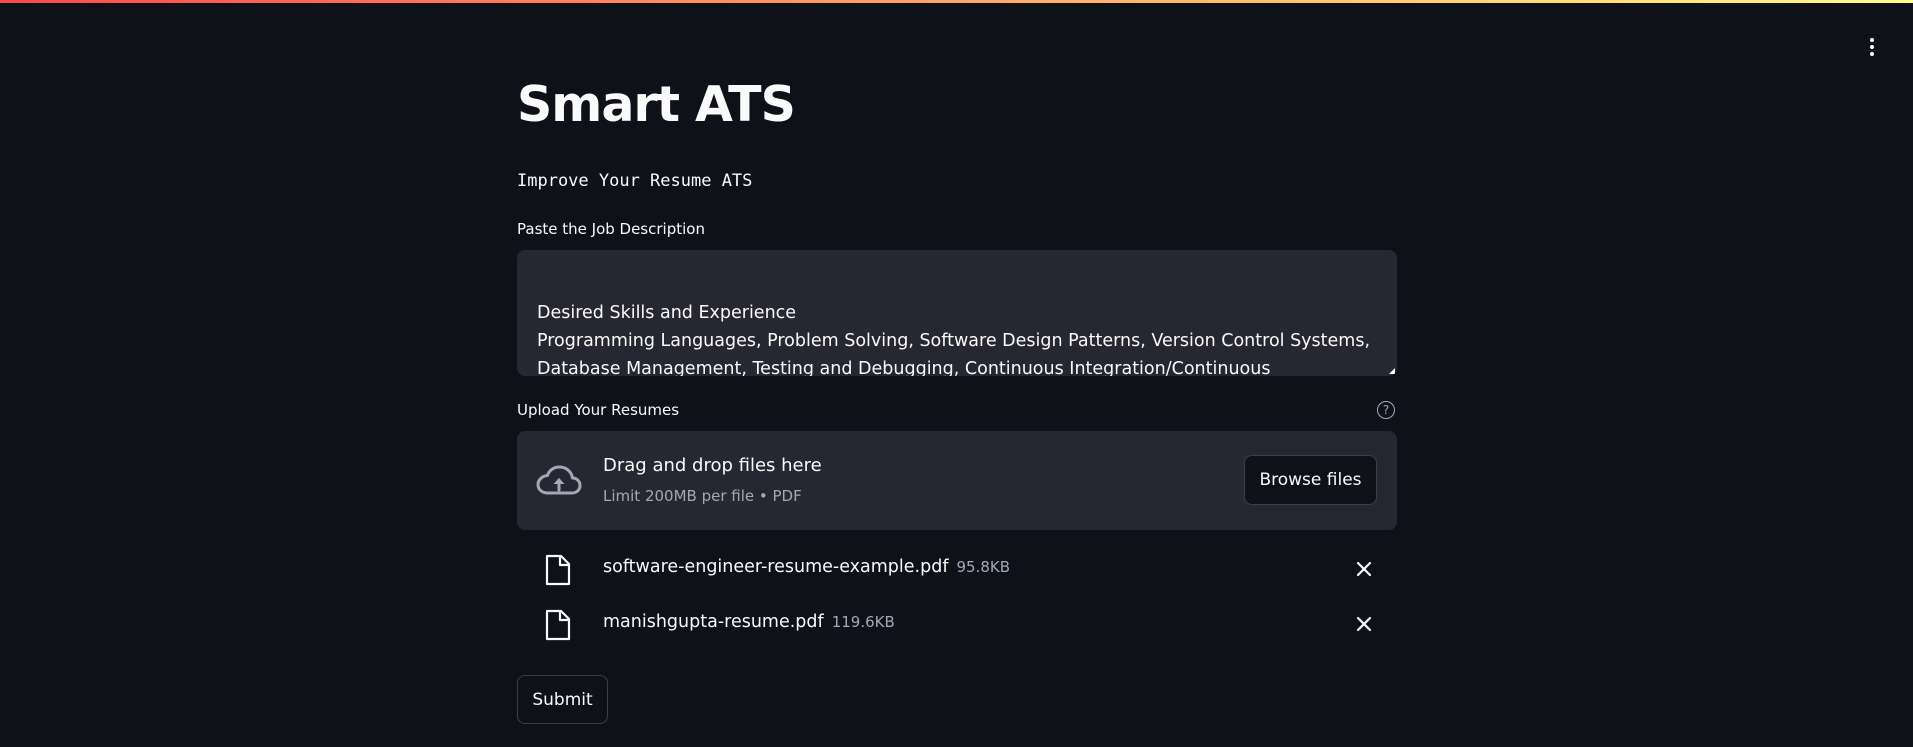  I want to click on upload-resumes-label: Upload Your Resumes, so click(598, 410).